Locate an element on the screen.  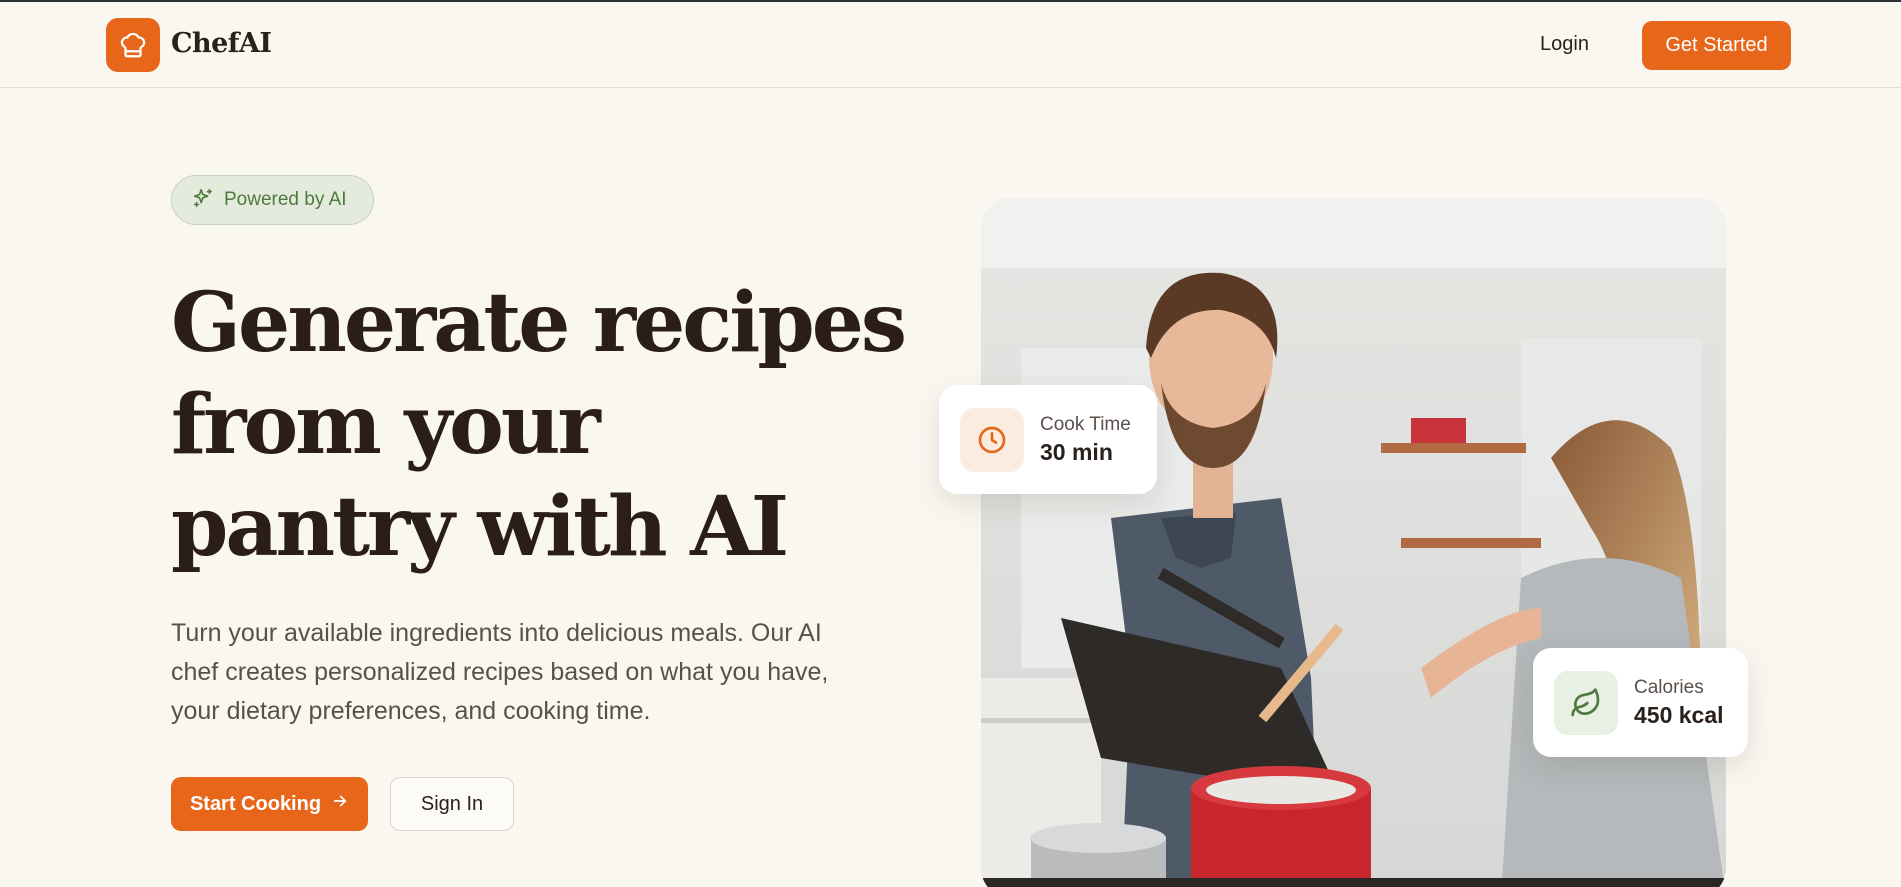
get-started-button: Get Started is located at coordinates (1716, 45).